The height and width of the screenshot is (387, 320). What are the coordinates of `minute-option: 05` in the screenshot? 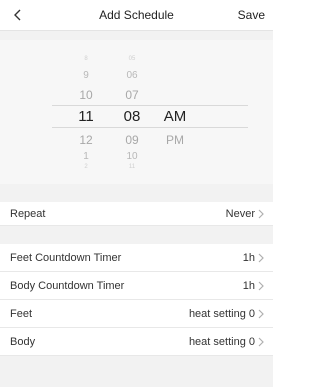 It's located at (132, 59).